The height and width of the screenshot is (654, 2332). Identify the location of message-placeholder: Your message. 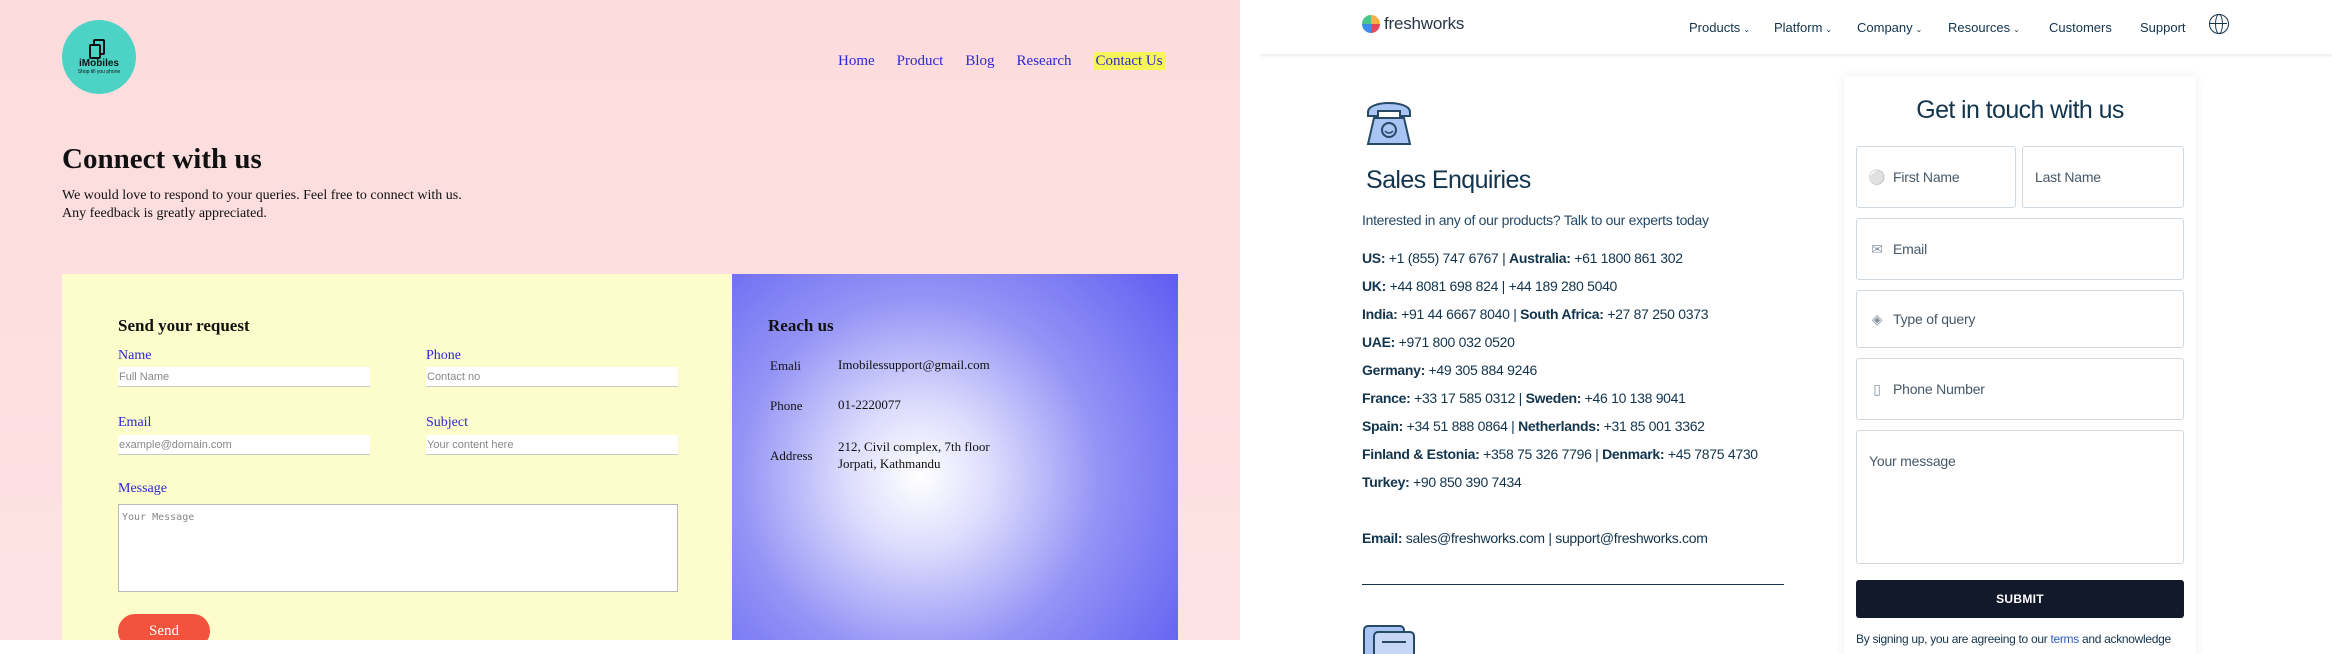
(1912, 461).